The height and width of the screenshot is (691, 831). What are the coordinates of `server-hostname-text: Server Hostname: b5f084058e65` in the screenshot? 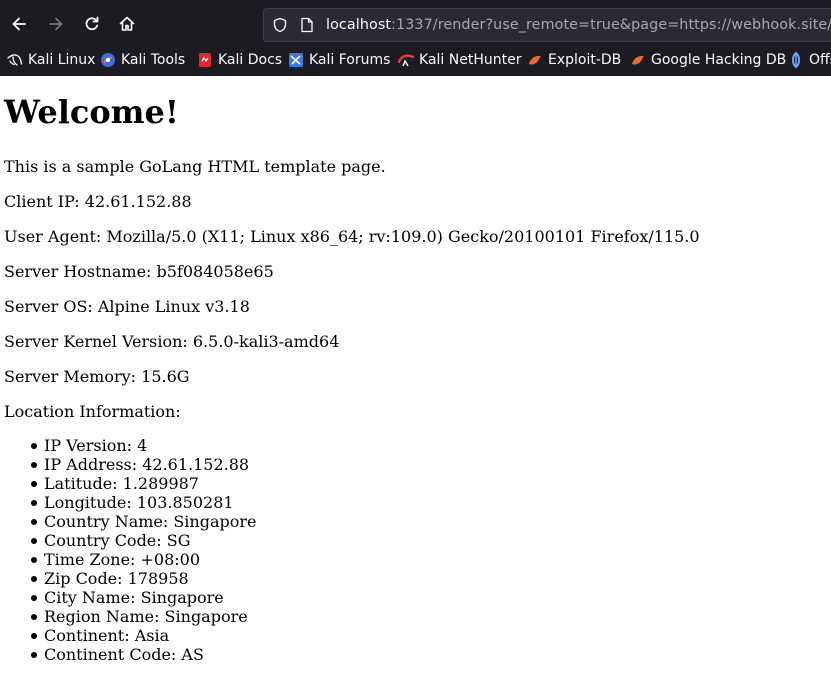 It's located at (139, 271).